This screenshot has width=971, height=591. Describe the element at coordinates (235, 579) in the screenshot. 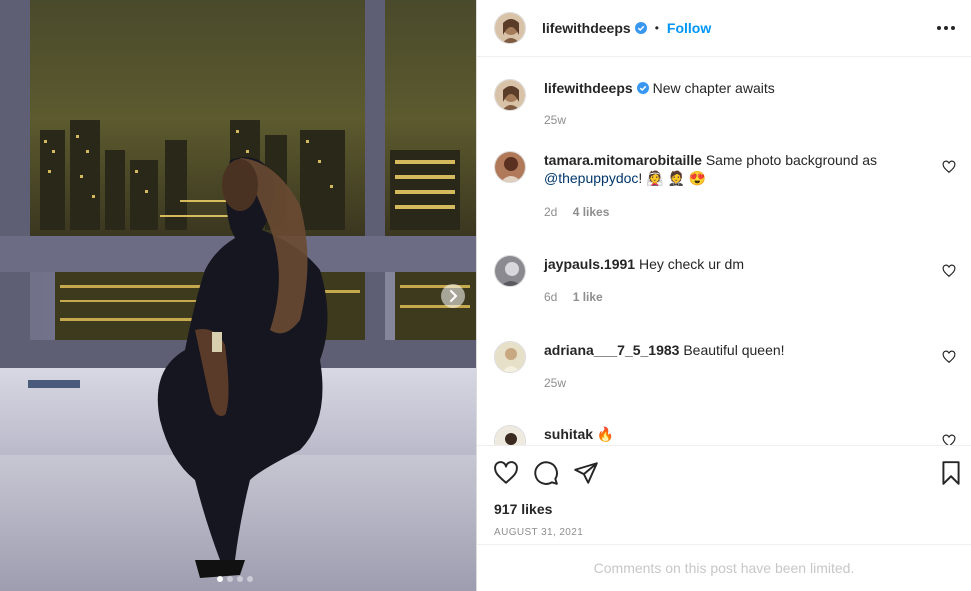

I see `carousel-indicator` at that location.